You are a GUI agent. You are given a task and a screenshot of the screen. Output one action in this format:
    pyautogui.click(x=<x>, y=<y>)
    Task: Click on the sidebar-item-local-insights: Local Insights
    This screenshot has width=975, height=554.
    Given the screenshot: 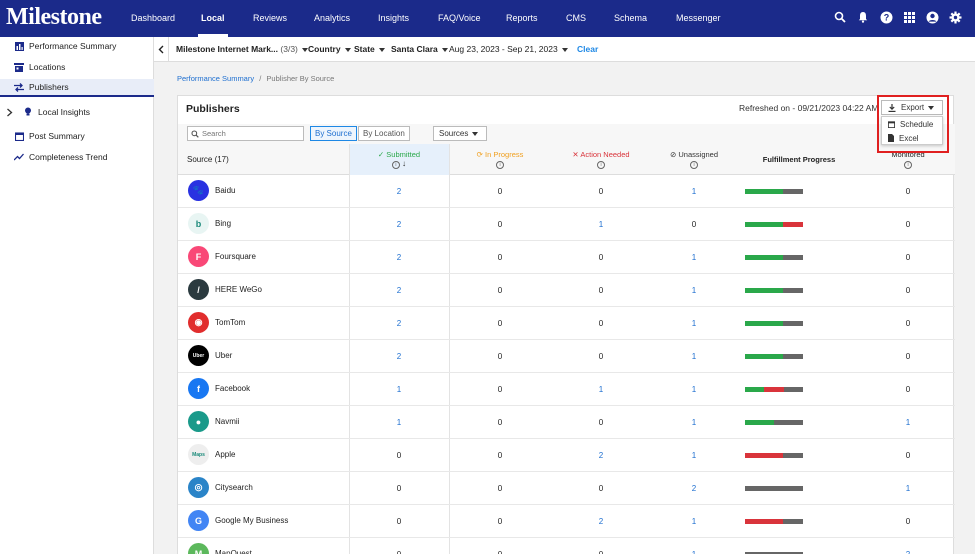 What is the action you would take?
    pyautogui.click(x=77, y=112)
    